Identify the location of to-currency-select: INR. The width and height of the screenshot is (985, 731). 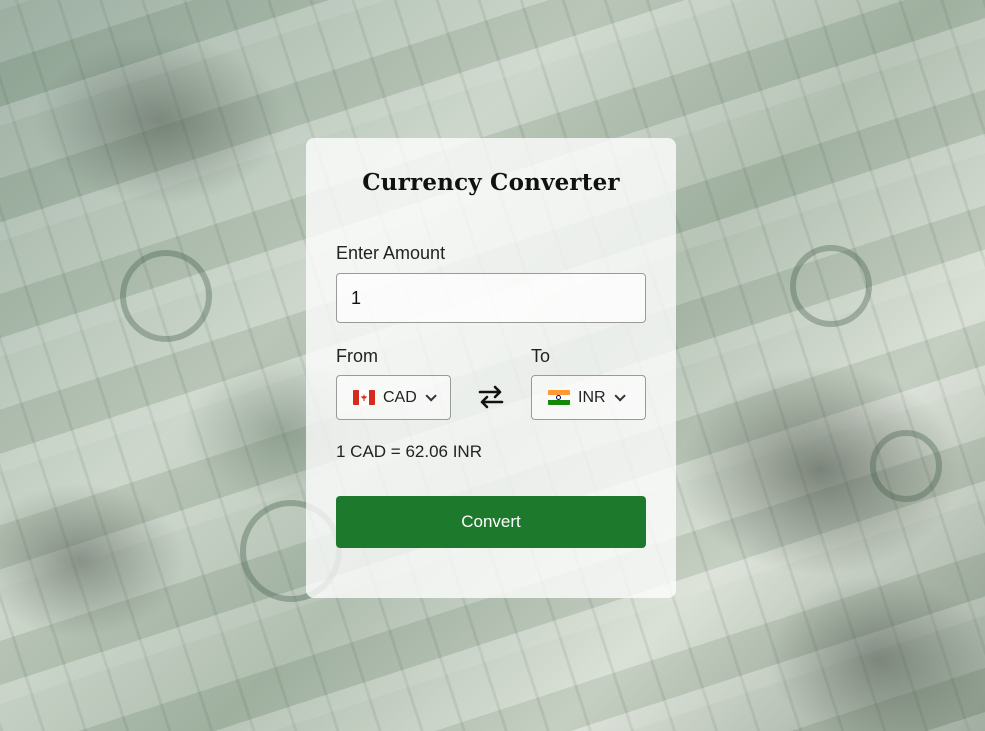
(588, 397).